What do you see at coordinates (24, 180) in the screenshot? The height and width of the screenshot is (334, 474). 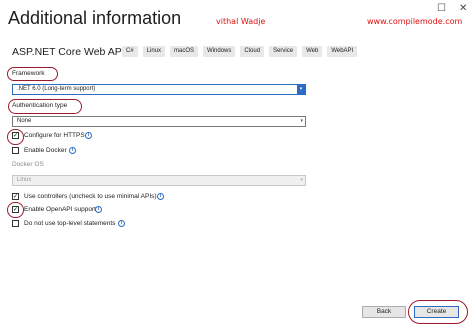 I see `docker-os-value: Linux` at bounding box center [24, 180].